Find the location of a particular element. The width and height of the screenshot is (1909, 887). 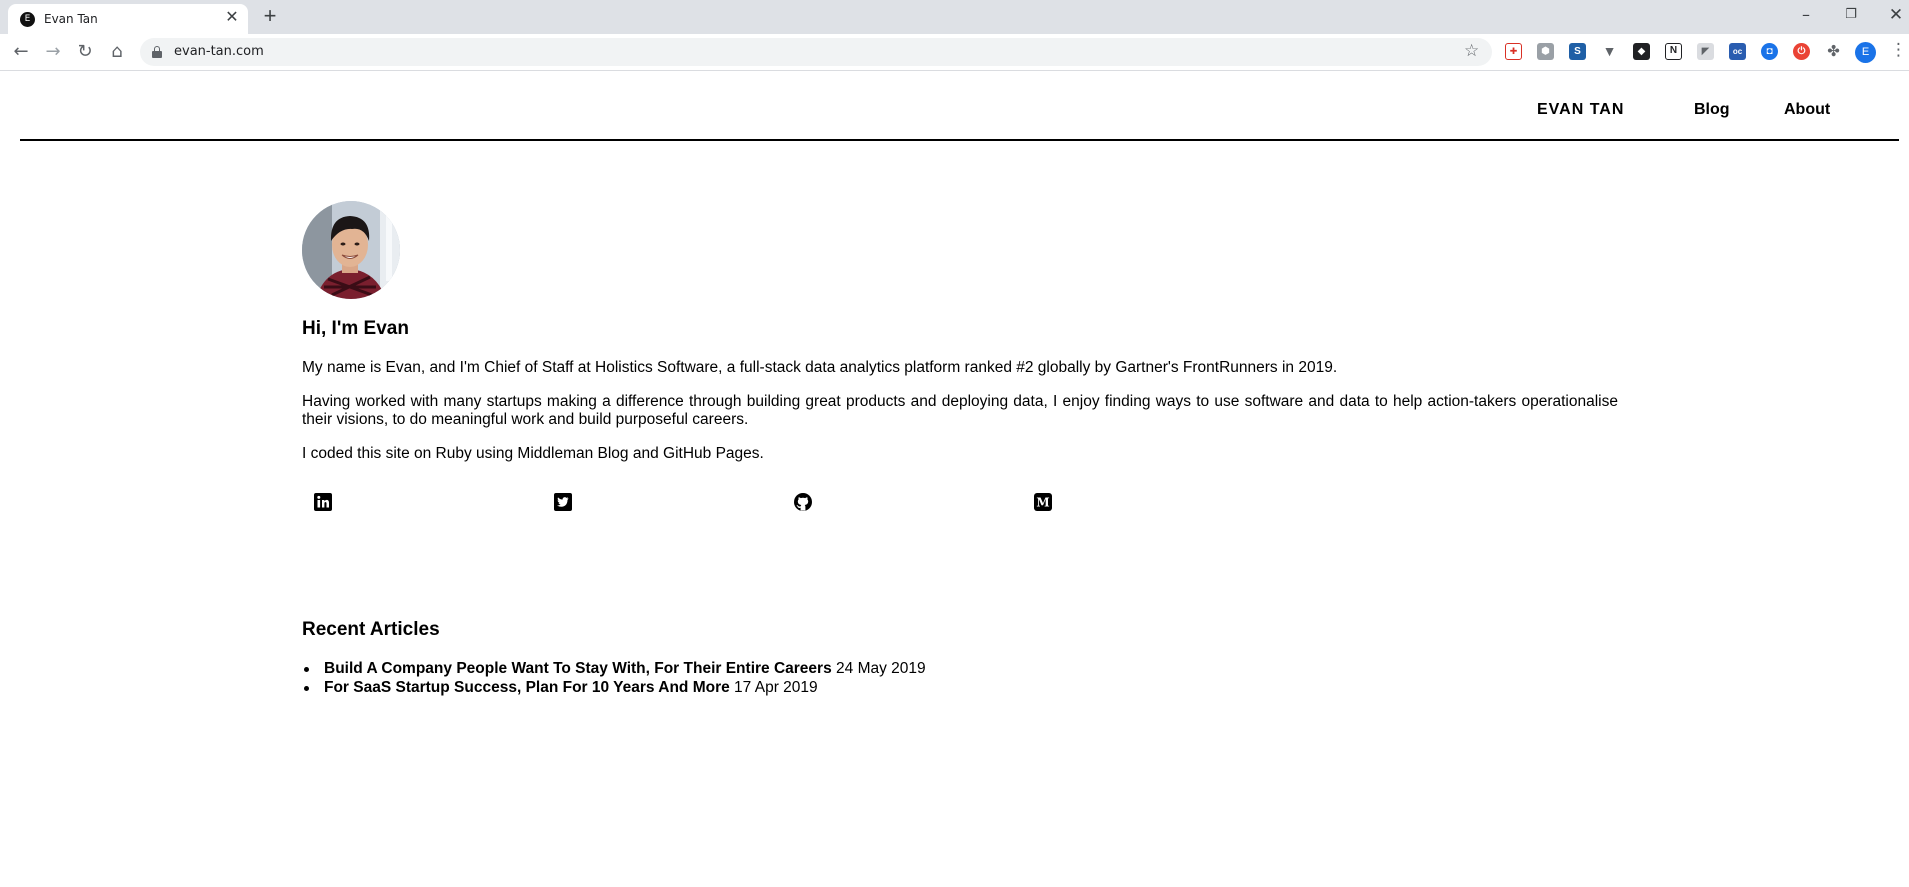

minimize-window-button: – is located at coordinates (1806, 15).